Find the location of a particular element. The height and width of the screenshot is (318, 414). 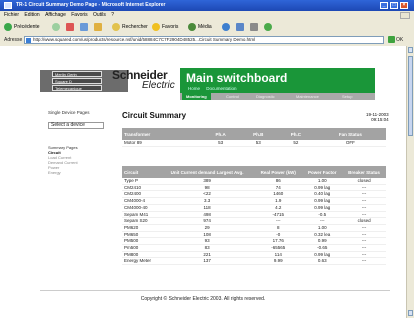

timestamp: 19-11-2003 09:15:04 is located at coordinates (377, 117).